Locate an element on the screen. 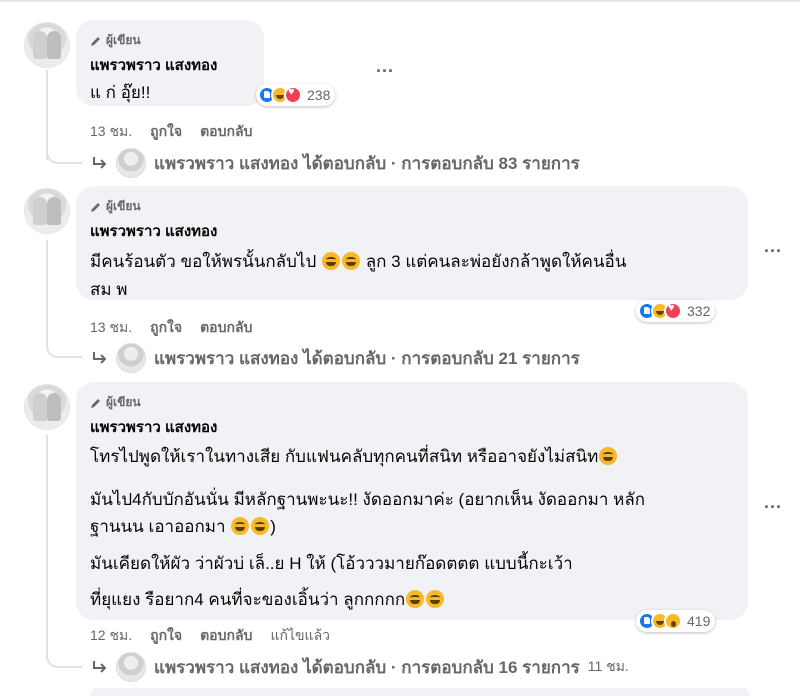 The width and height of the screenshot is (800, 696). reaction-summary: 332 is located at coordinates (676, 311).